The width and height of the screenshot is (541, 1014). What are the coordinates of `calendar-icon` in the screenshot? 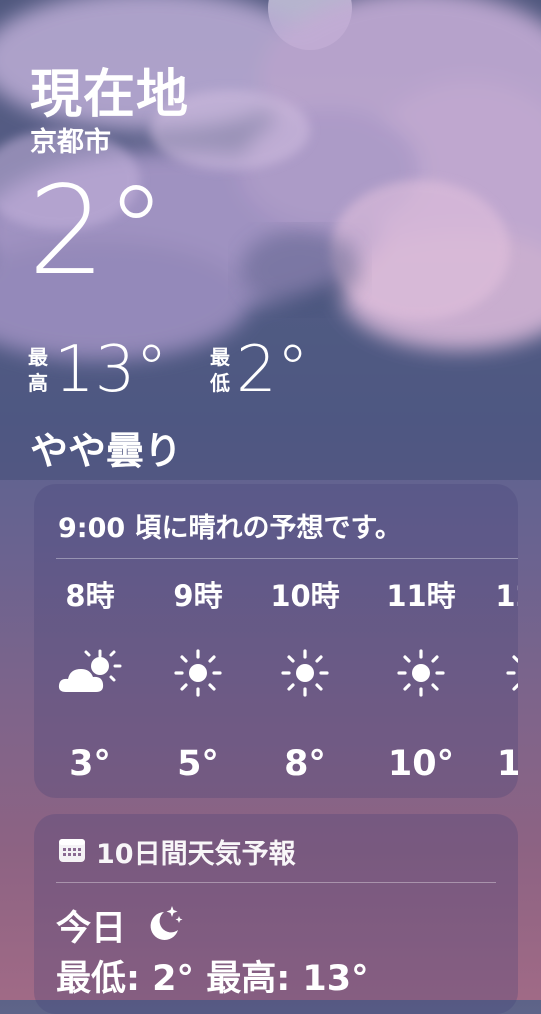 It's located at (72, 852).